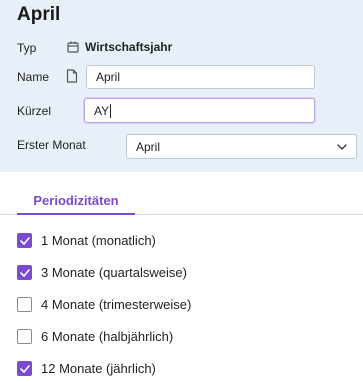 The image size is (363, 382). What do you see at coordinates (241, 146) in the screenshot?
I see `erster-monat-select: April` at bounding box center [241, 146].